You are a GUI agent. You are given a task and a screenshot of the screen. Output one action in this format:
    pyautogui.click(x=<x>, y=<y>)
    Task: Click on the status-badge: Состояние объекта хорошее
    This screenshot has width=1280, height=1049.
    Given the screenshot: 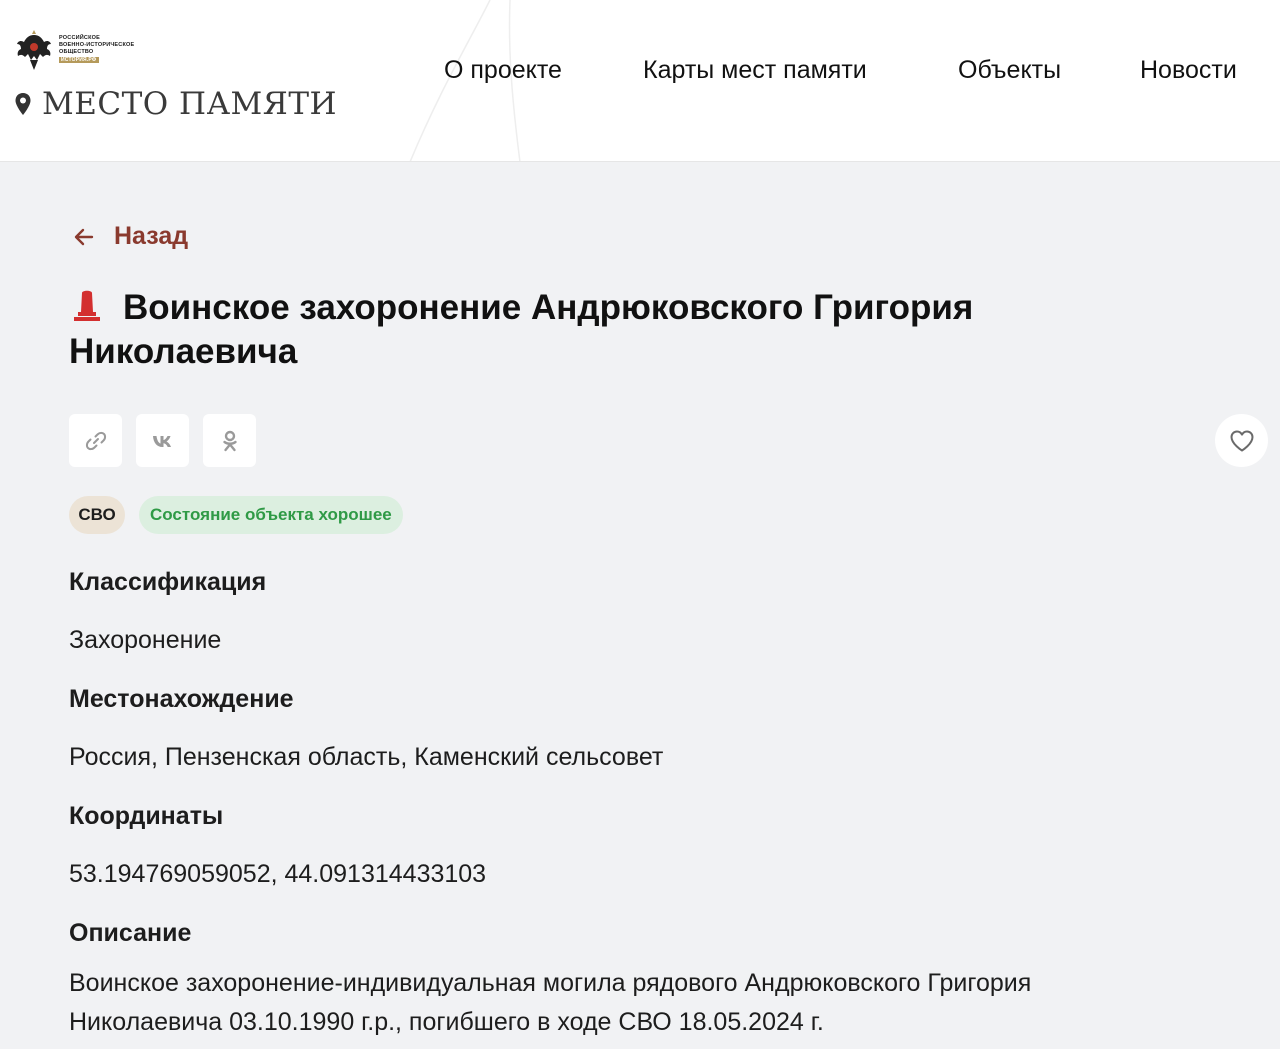 What is the action you would take?
    pyautogui.click(x=271, y=515)
    